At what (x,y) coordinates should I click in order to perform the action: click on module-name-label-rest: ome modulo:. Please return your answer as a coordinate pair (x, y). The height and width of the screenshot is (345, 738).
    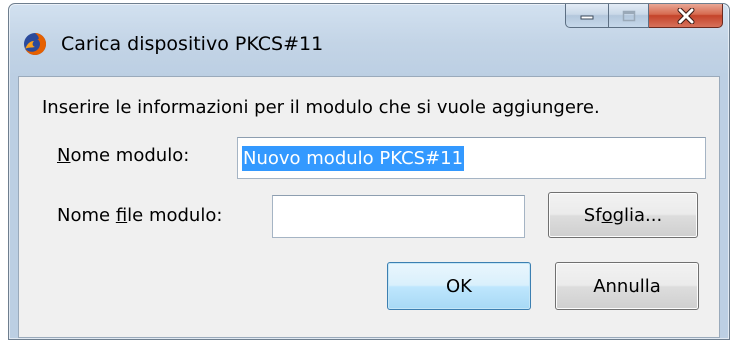
    Looking at the image, I should click on (130, 155).